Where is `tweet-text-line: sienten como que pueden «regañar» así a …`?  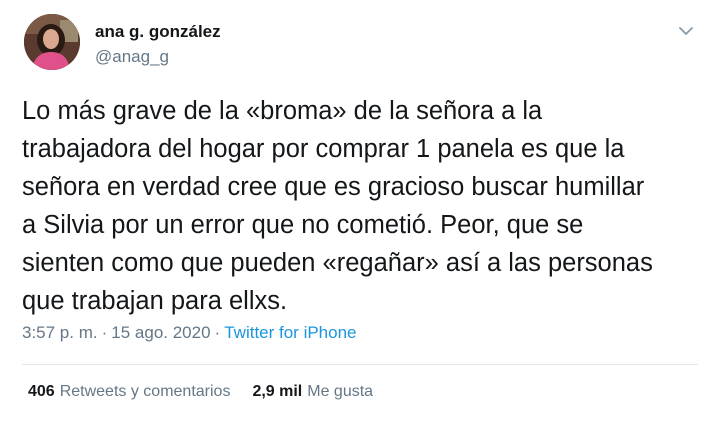
tweet-text-line: sienten como que pueden «regañar» así a … is located at coordinates (337, 263).